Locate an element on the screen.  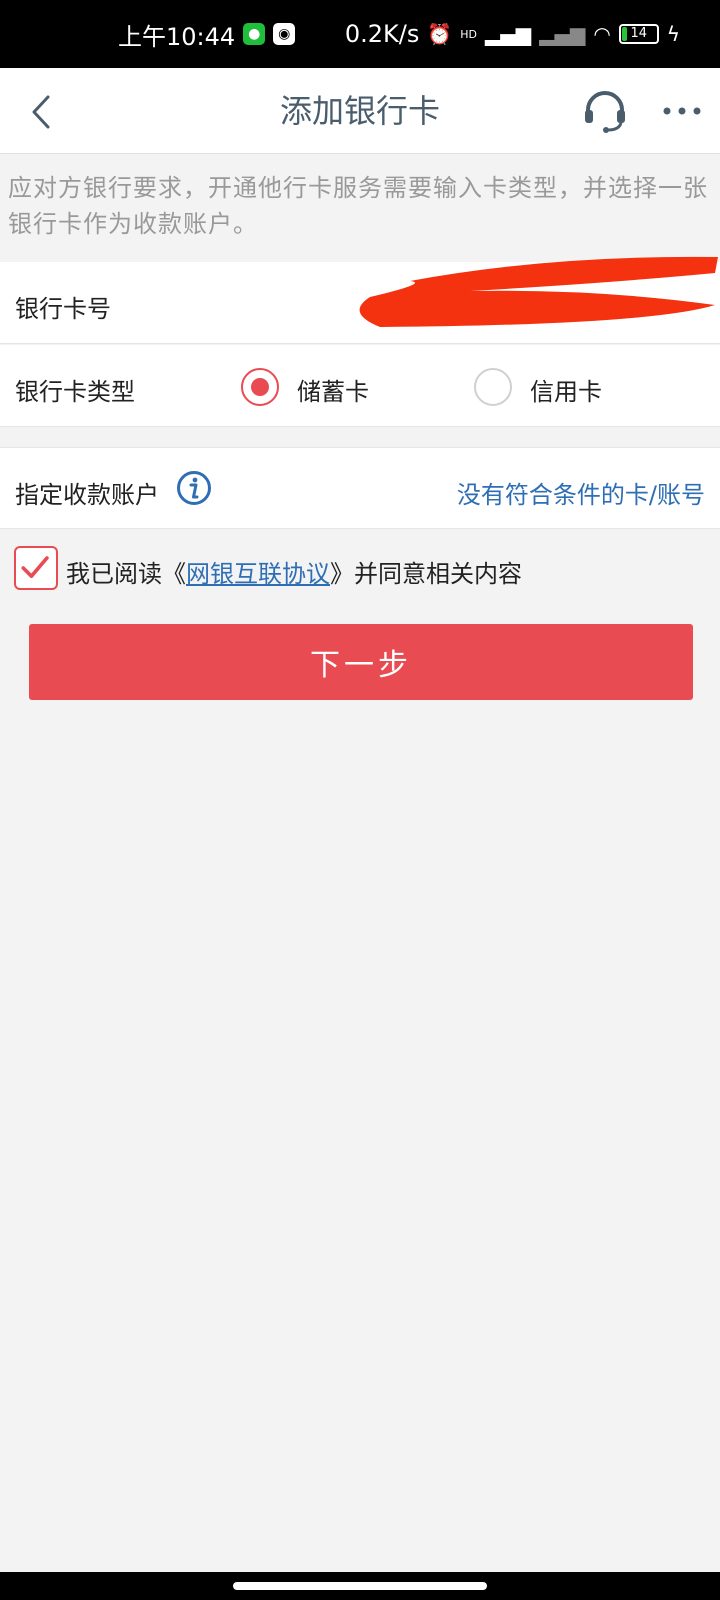
credit-card-radio is located at coordinates (493, 387).